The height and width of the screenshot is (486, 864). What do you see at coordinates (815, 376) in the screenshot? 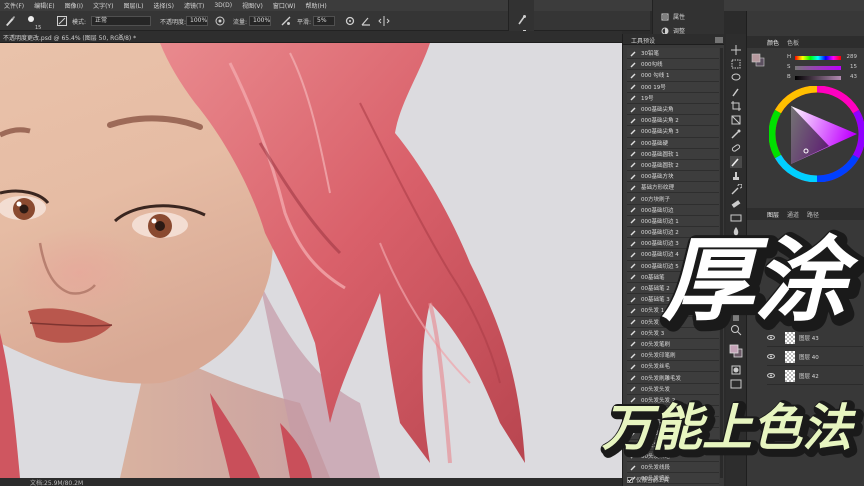
I see `layer-row: 图层 42` at bounding box center [815, 376].